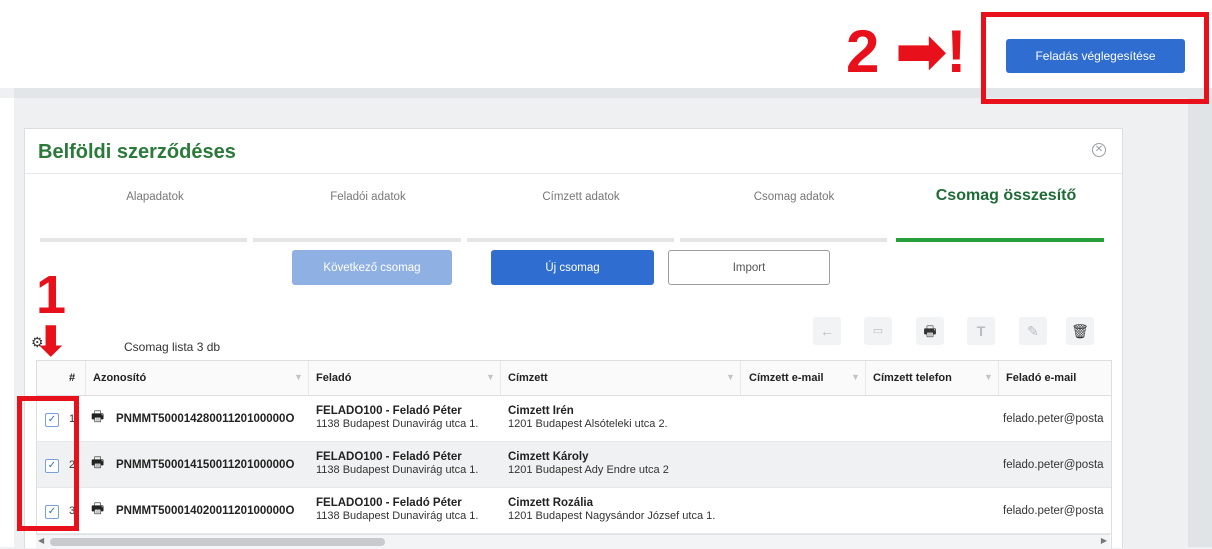 The image size is (1212, 549). I want to click on step-bar-active, so click(1000, 240).